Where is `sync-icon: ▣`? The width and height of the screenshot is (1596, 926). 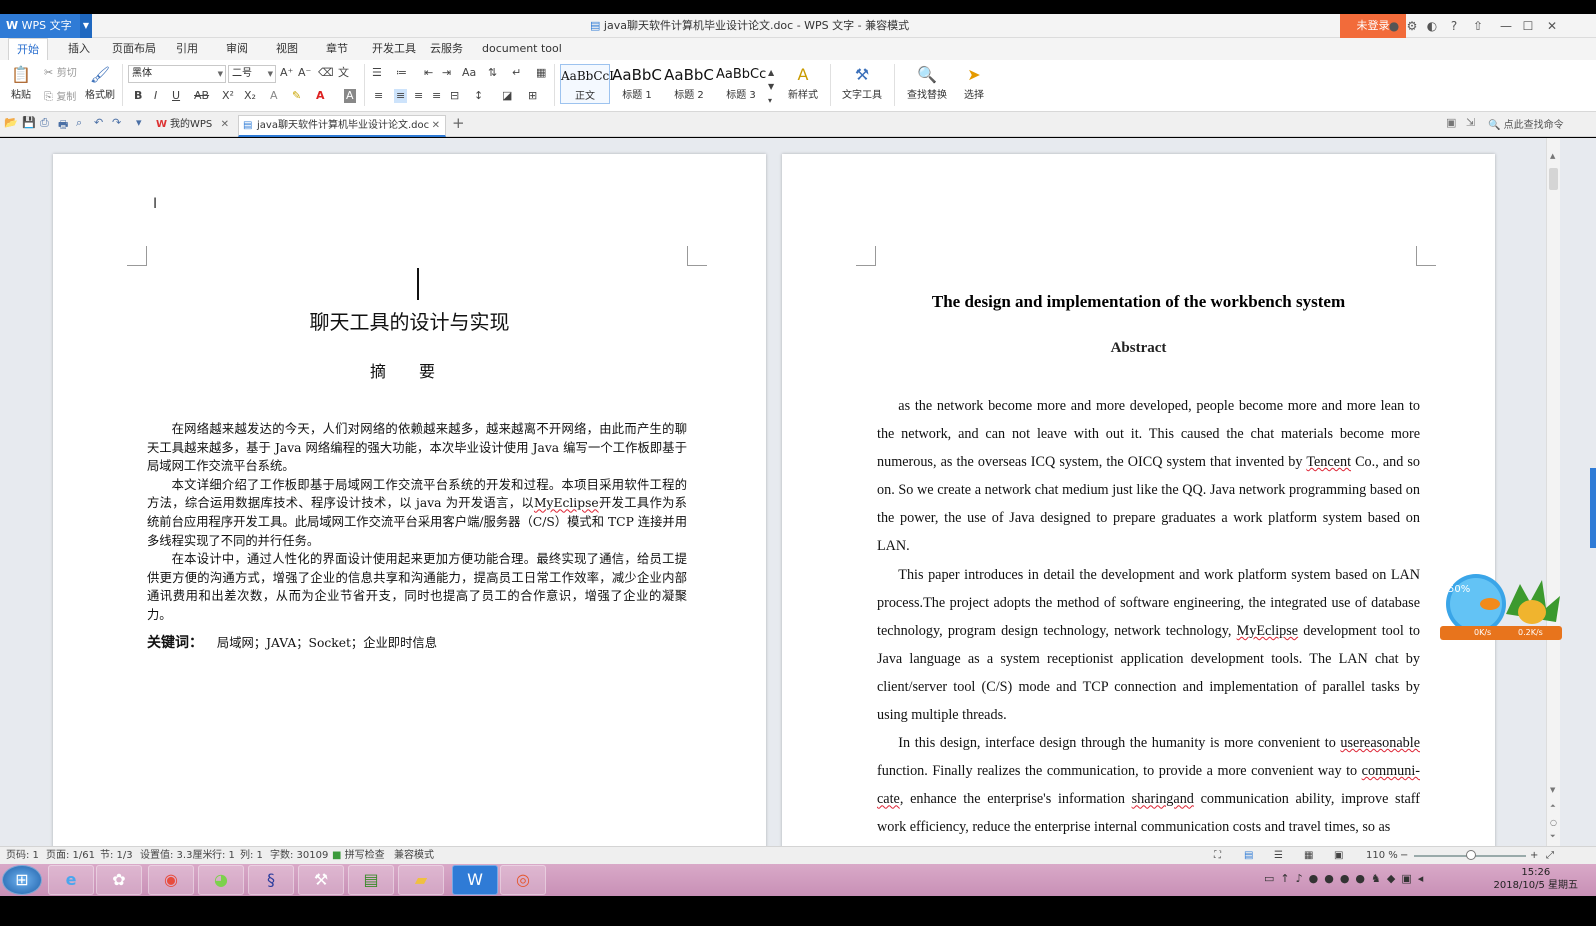 sync-icon: ▣ is located at coordinates (1451, 122).